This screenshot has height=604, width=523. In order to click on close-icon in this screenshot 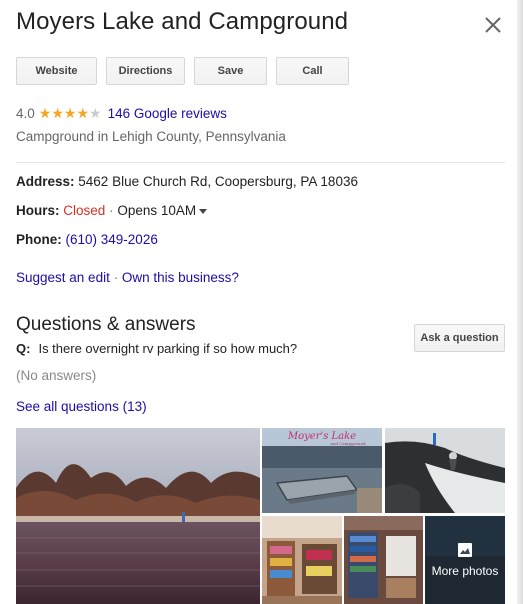, I will do `click(493, 25)`.